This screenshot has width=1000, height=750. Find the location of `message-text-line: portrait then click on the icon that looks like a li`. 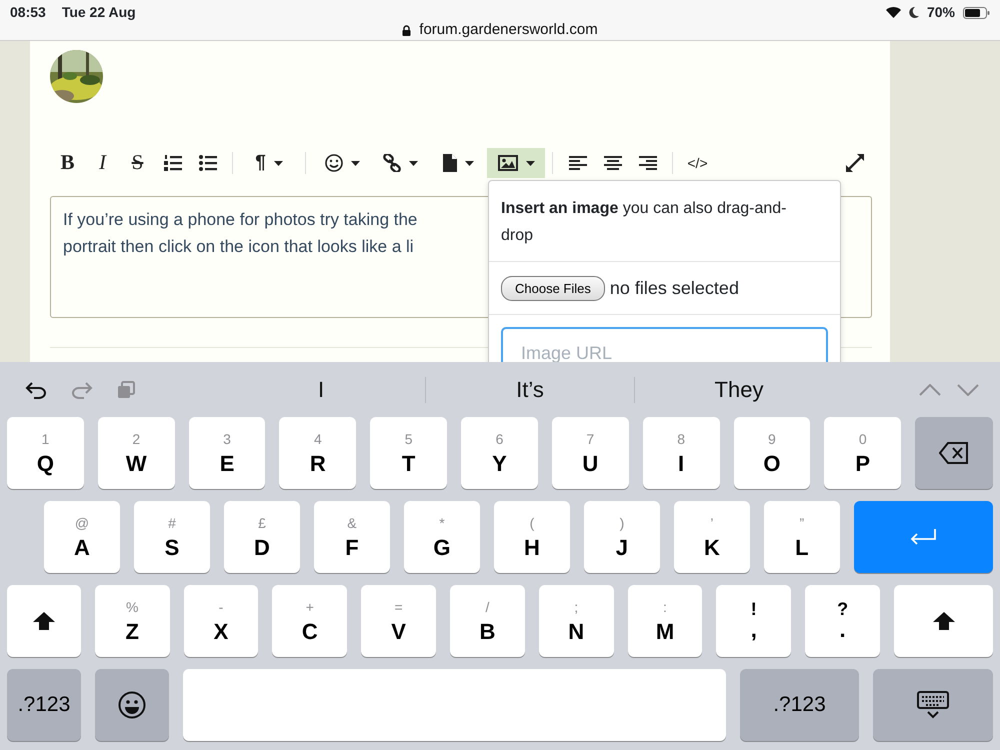

message-text-line: portrait then click on the icon that looks like a li is located at coordinates (238, 247).